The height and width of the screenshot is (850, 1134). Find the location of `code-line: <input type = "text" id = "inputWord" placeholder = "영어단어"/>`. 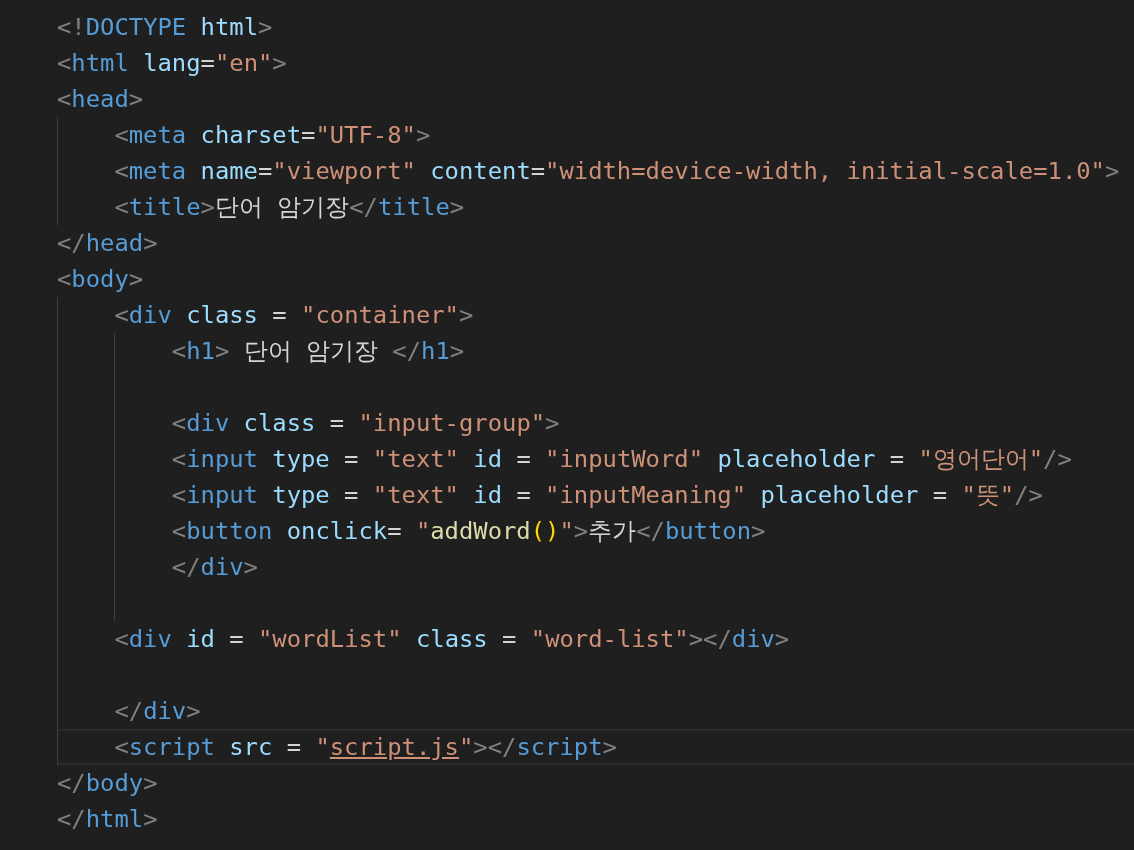

code-line: <input type = "text" id = "inputWord" placeholder = "영어단어"/> is located at coordinates (621, 459).